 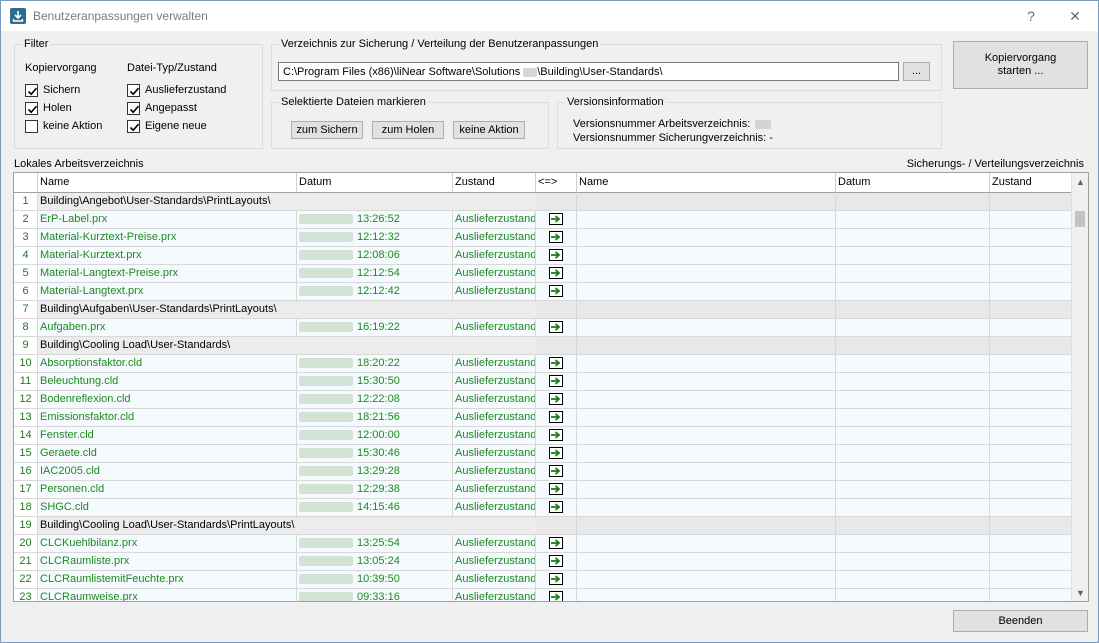 What do you see at coordinates (167, 183) in the screenshot?
I see `header-local-name: Name` at bounding box center [167, 183].